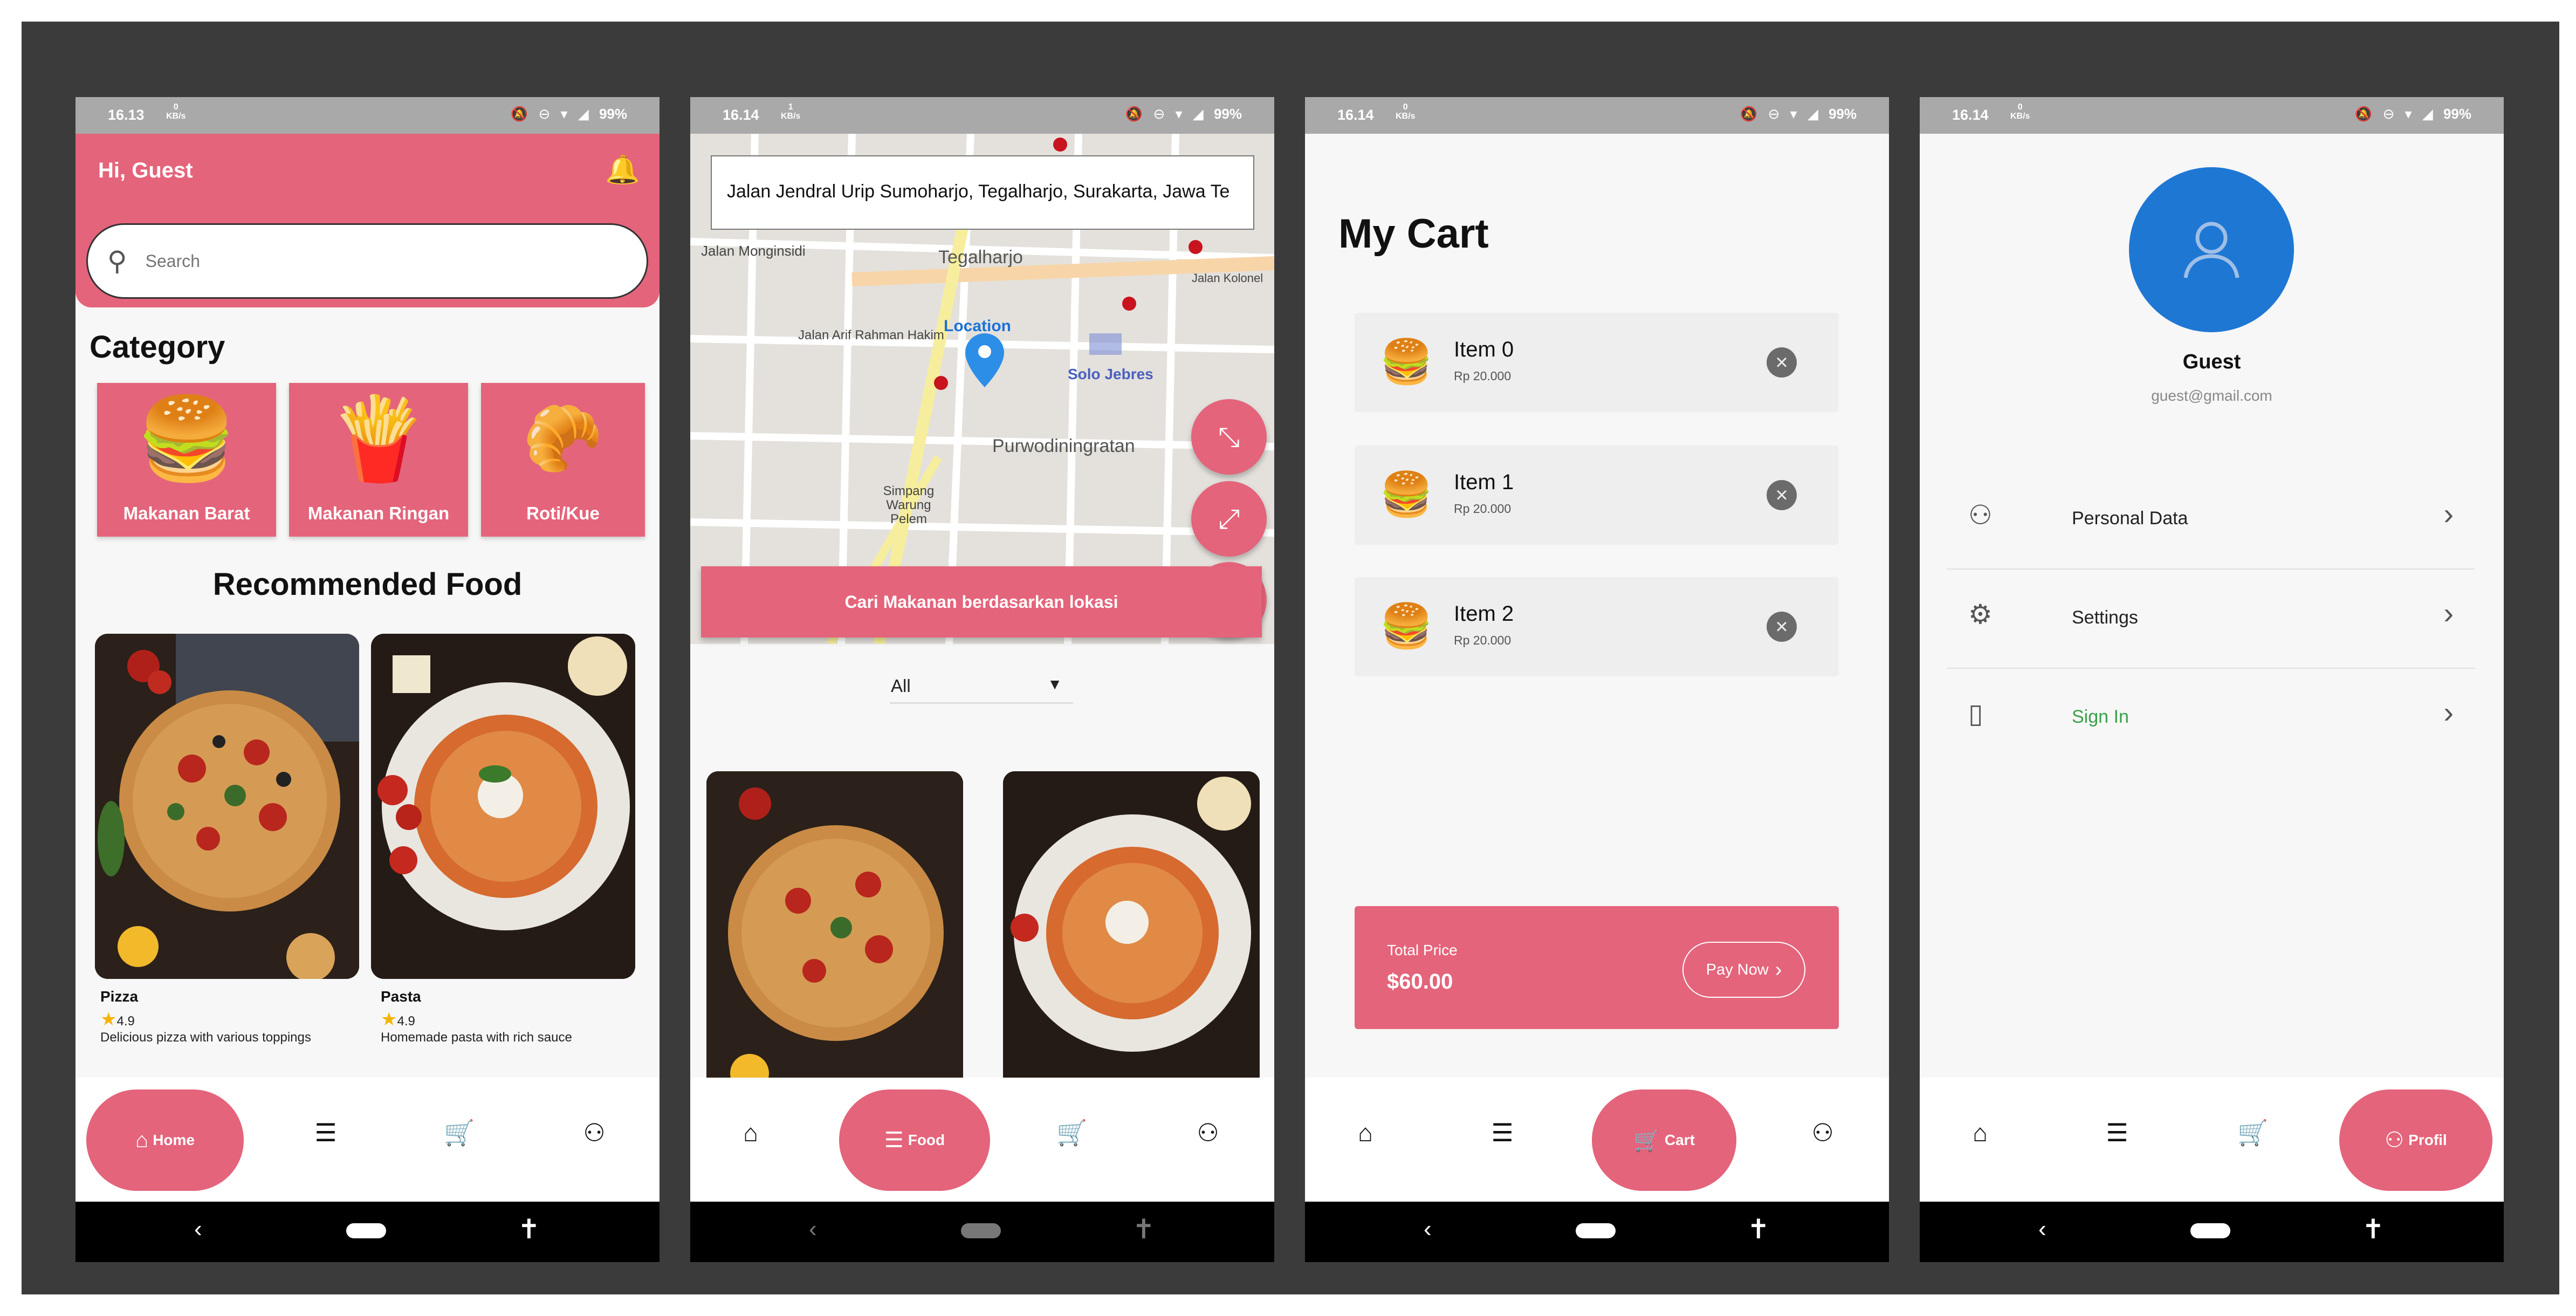 This screenshot has height=1316, width=2576. What do you see at coordinates (1743, 970) in the screenshot?
I see `pay-now-button: Pay Now ›` at bounding box center [1743, 970].